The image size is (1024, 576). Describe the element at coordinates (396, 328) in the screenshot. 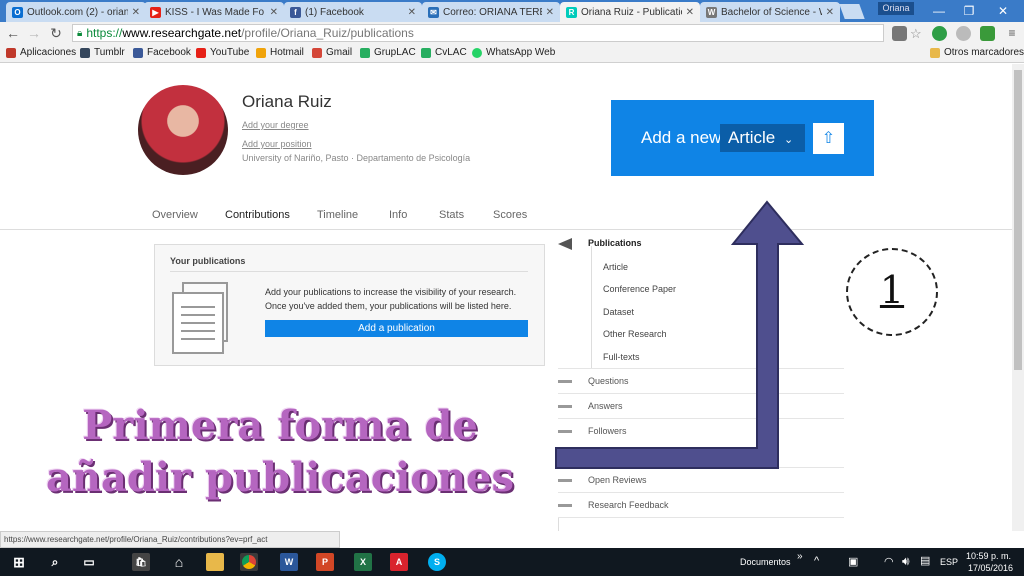

I see `add-publication-button: Add a publication` at that location.